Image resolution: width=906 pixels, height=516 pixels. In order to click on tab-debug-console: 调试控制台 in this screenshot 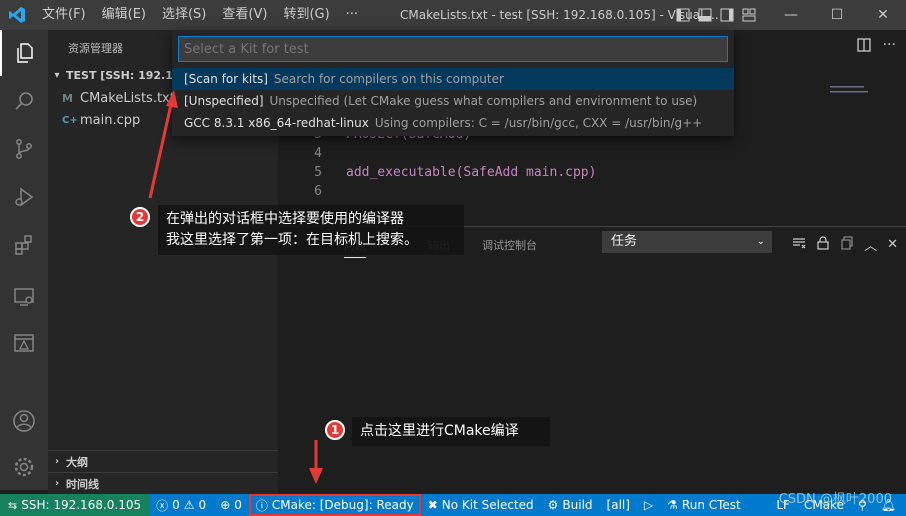, I will do `click(509, 245)`.